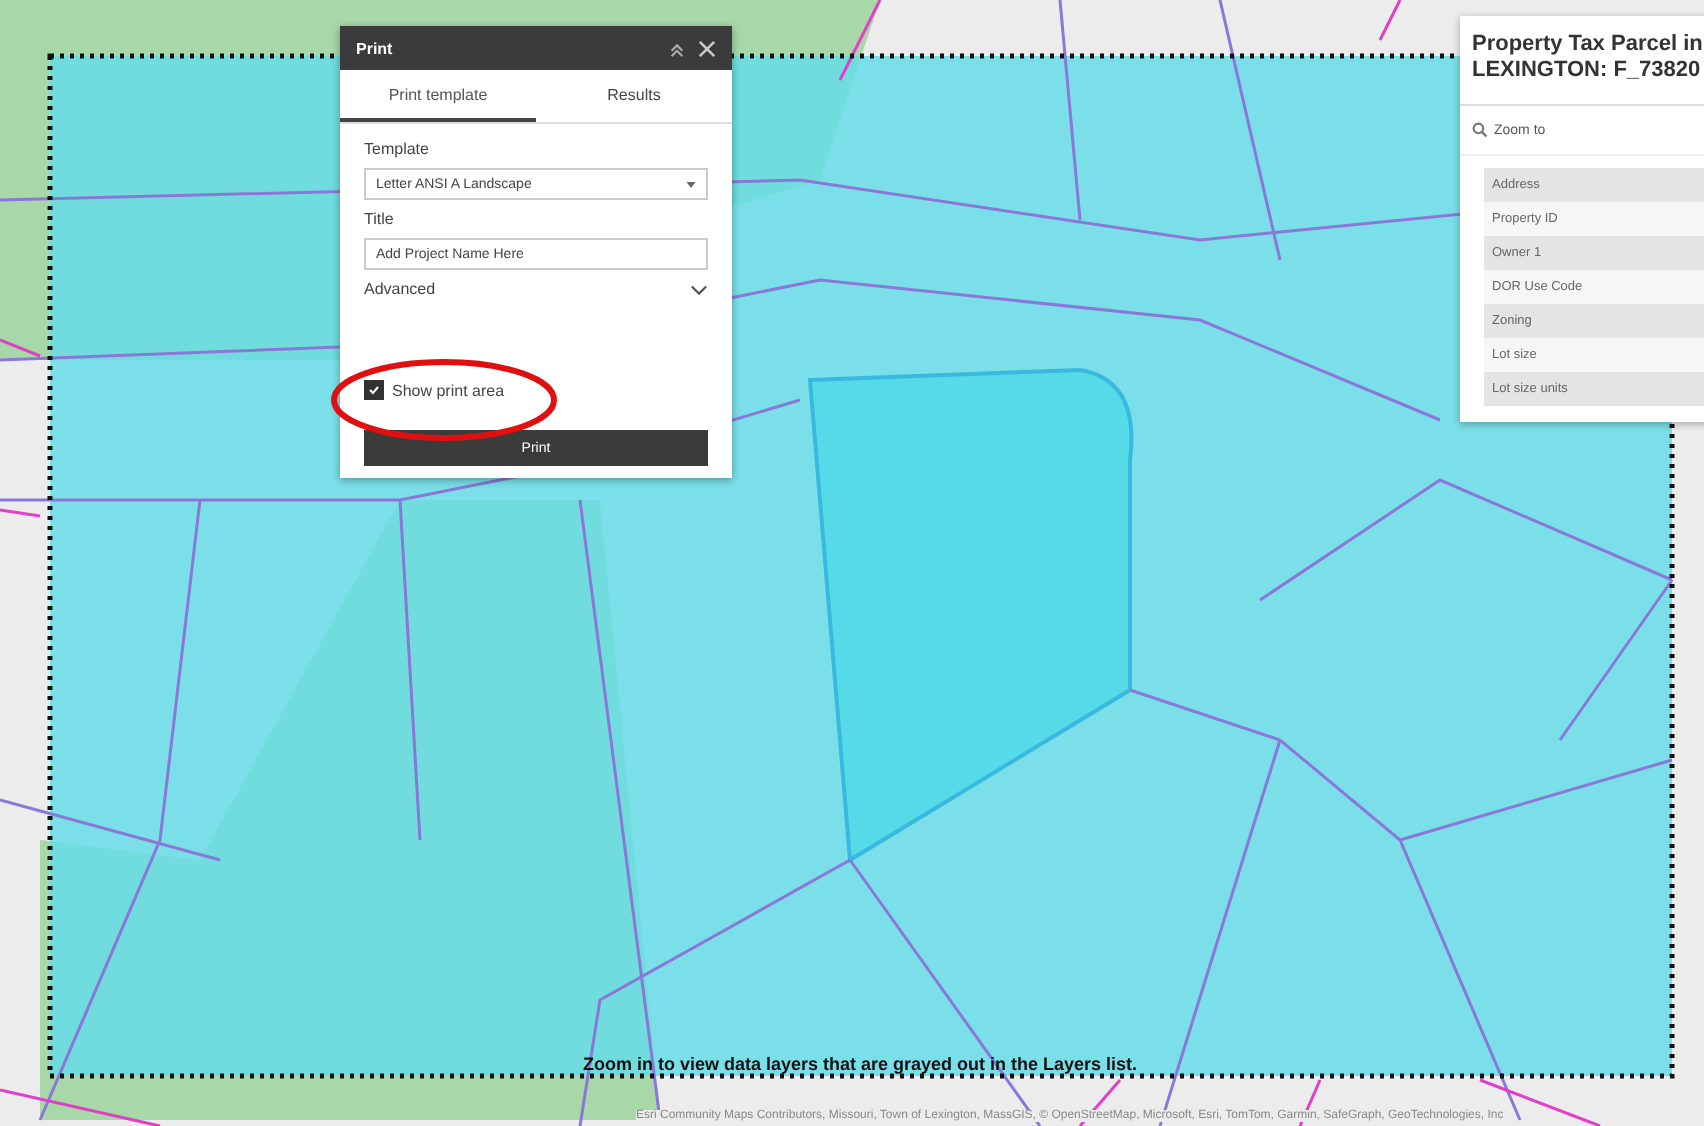 The height and width of the screenshot is (1126, 1704). I want to click on map-notice: Zoom in to view data layers that are grayed out in the Layers list., so click(860, 1064).